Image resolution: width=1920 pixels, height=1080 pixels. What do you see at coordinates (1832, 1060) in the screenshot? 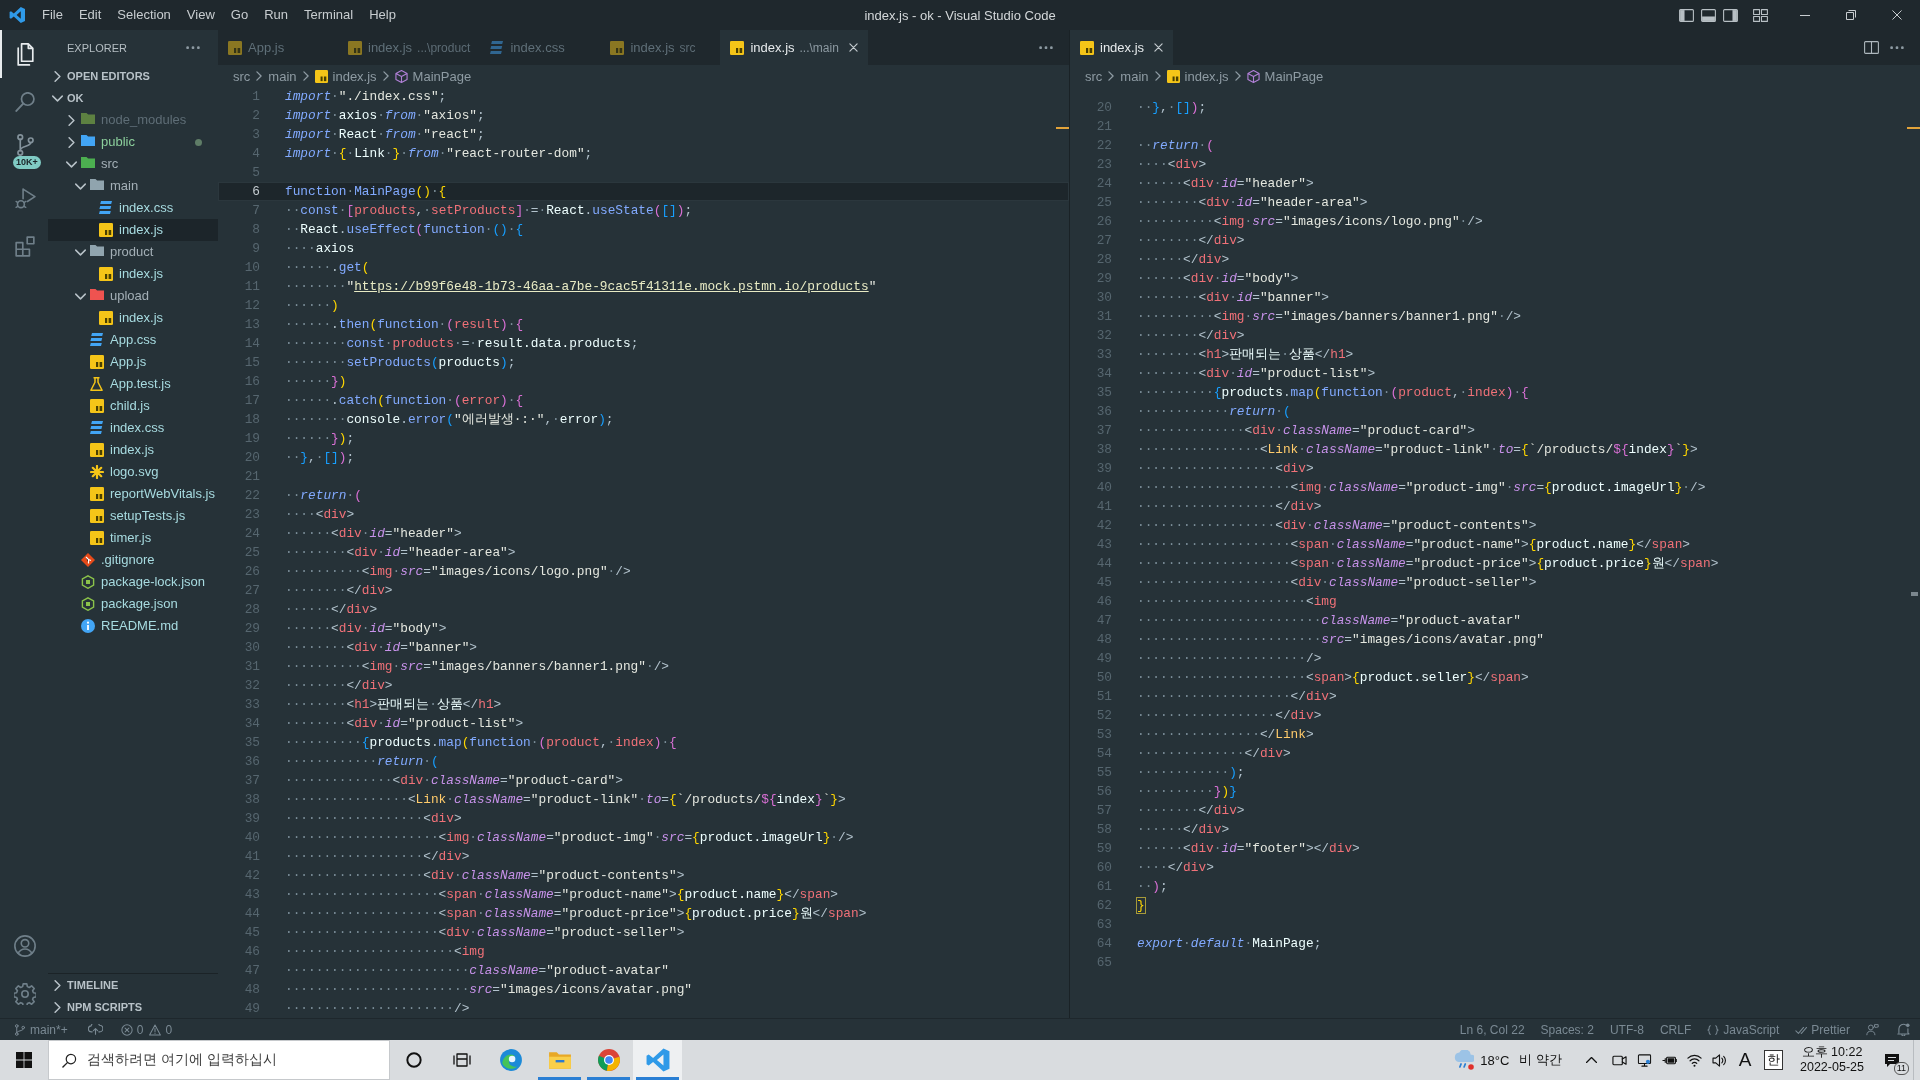
I see `clock: 오후 10:22 2022-05-25` at bounding box center [1832, 1060].